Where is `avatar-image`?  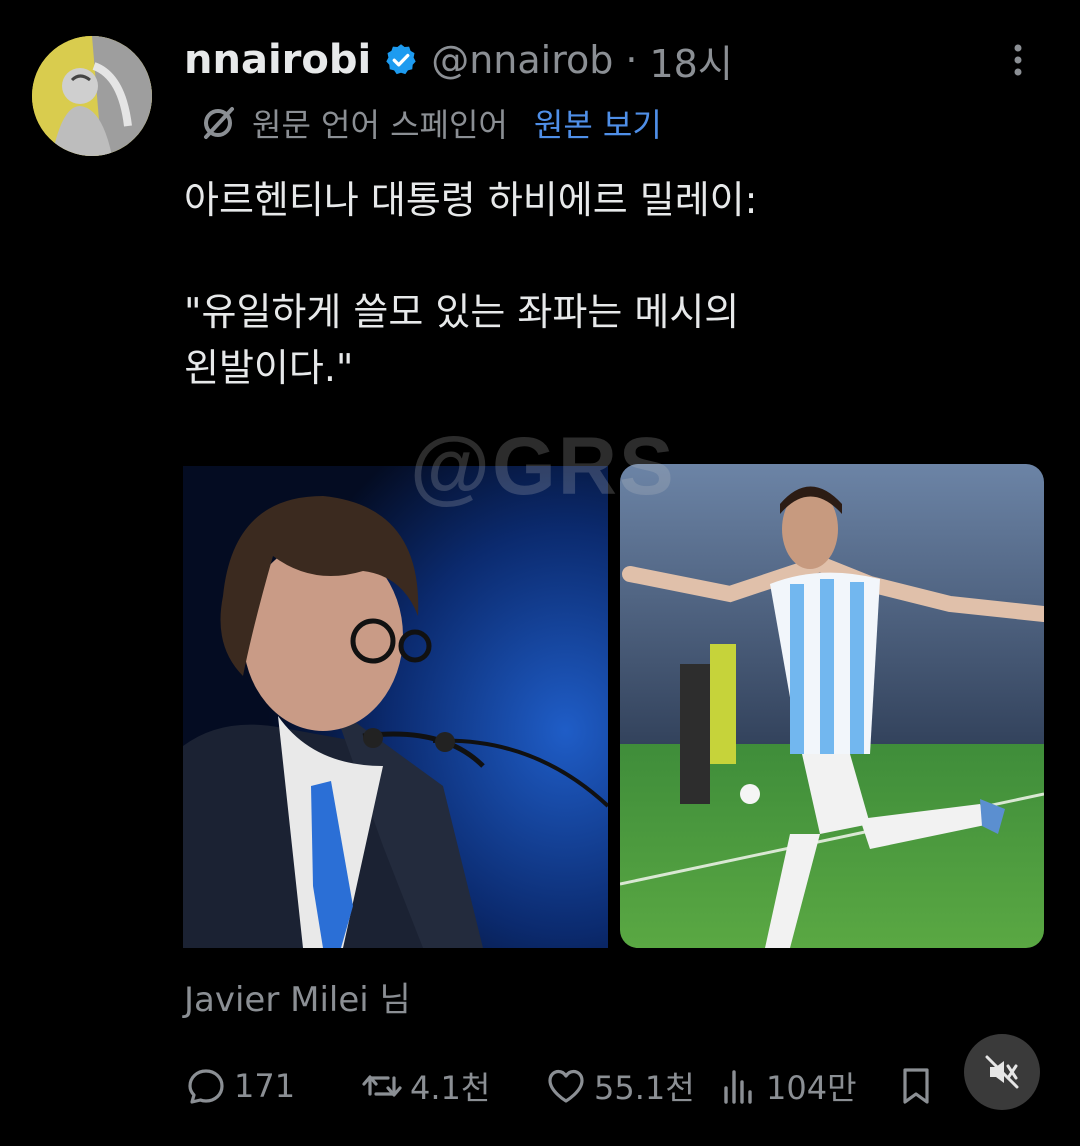 avatar-image is located at coordinates (92, 96).